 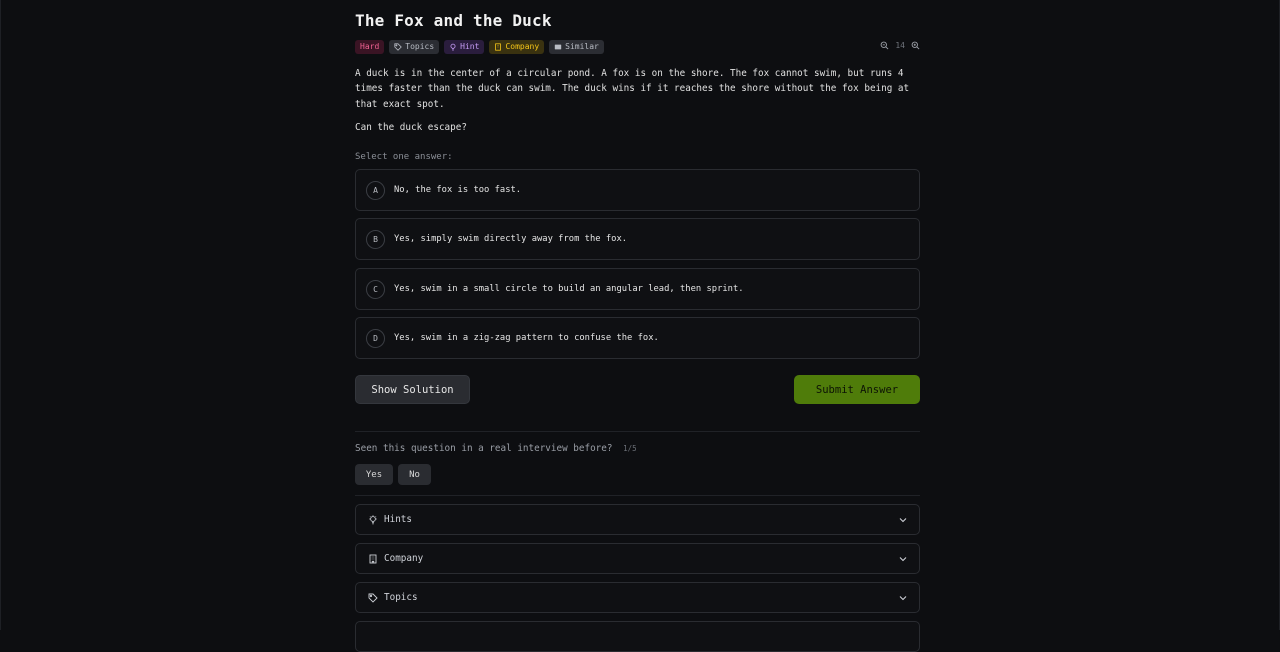 What do you see at coordinates (582, 46) in the screenshot?
I see `similar-tag-label: Similar` at bounding box center [582, 46].